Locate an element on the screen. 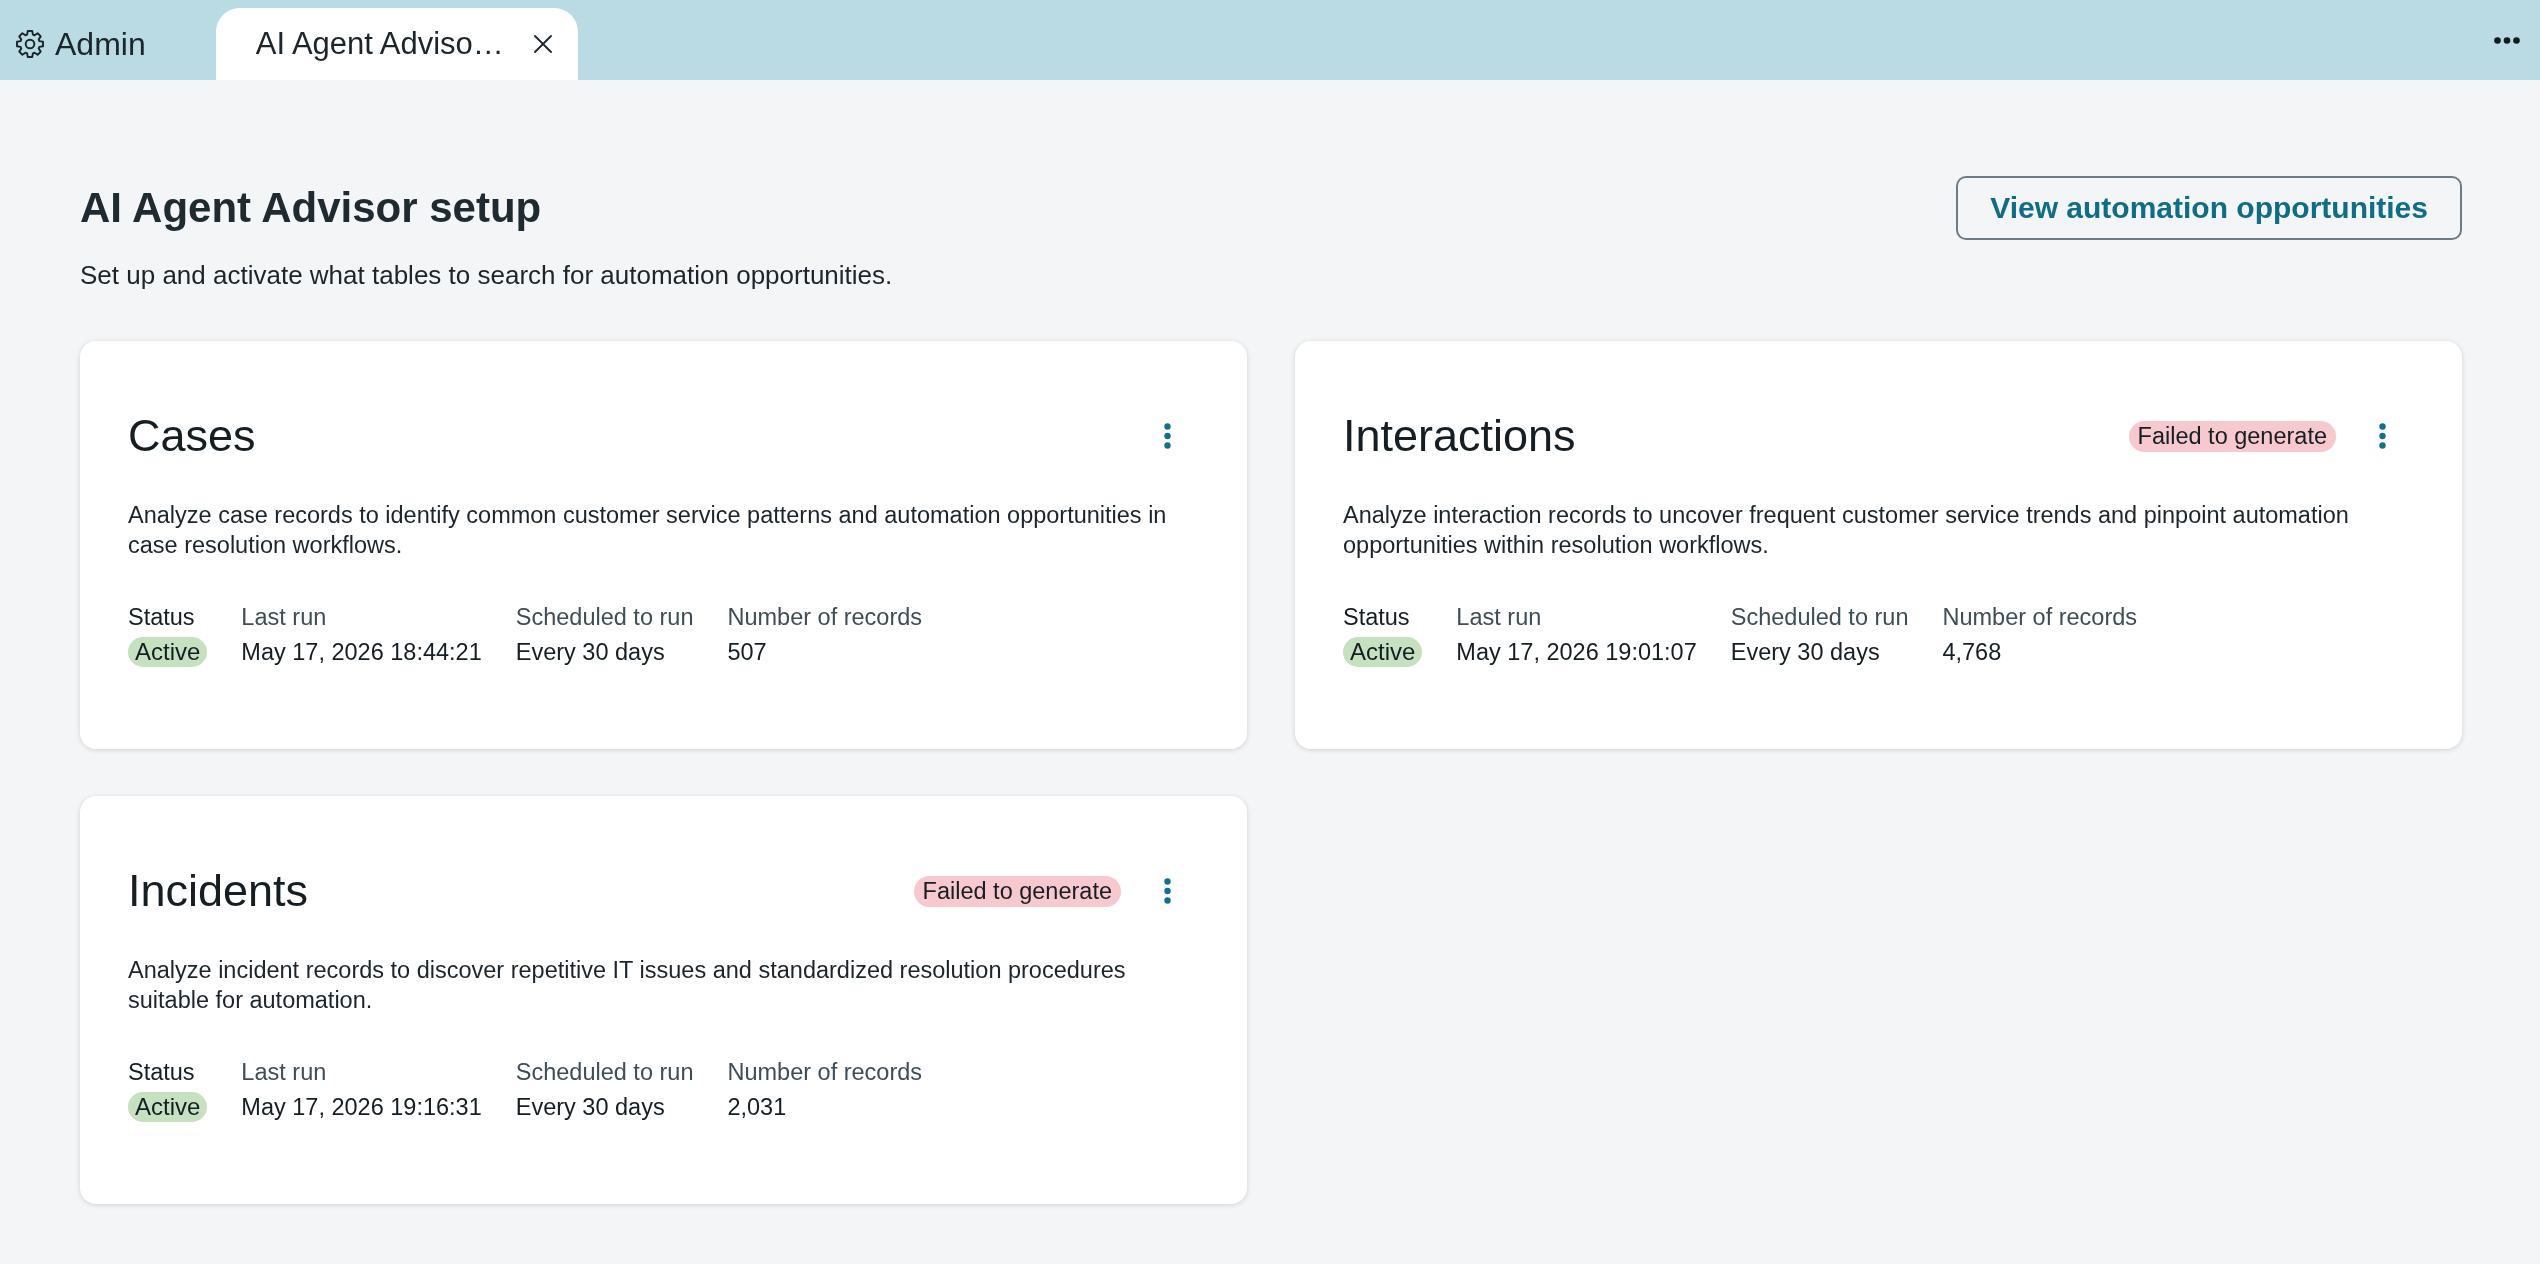 This screenshot has width=2540, height=1264. stat-value: May 17, 2026 19:16:31 is located at coordinates (361, 1107).